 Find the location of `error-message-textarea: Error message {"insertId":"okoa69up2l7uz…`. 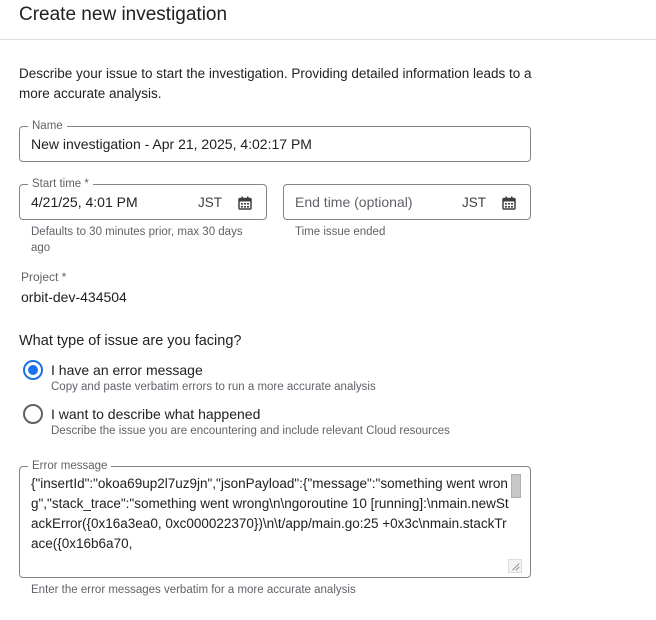

error-message-textarea: Error message {"insertId":"okoa69up2l7uz… is located at coordinates (275, 518).